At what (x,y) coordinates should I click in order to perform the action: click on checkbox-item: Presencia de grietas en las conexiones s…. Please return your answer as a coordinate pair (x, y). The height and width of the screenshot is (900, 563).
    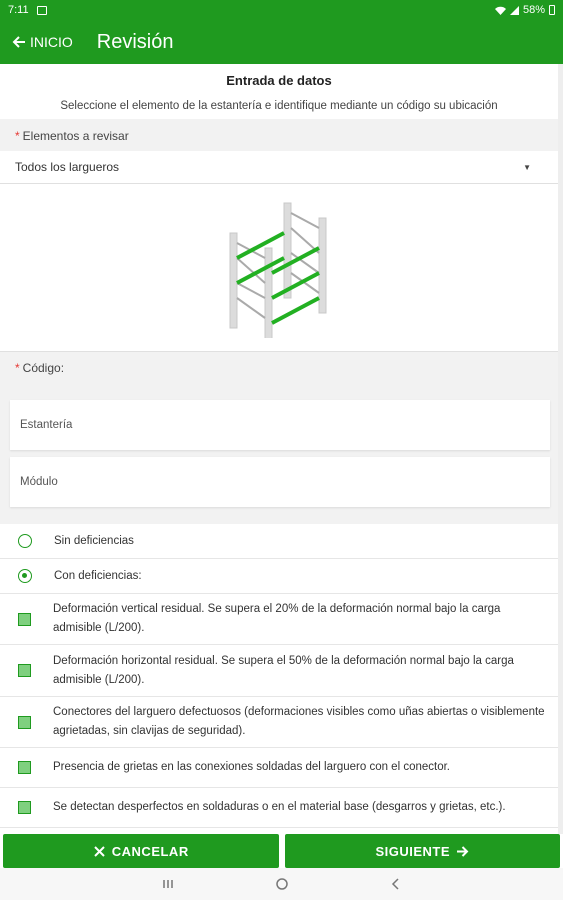
    Looking at the image, I should click on (279, 768).